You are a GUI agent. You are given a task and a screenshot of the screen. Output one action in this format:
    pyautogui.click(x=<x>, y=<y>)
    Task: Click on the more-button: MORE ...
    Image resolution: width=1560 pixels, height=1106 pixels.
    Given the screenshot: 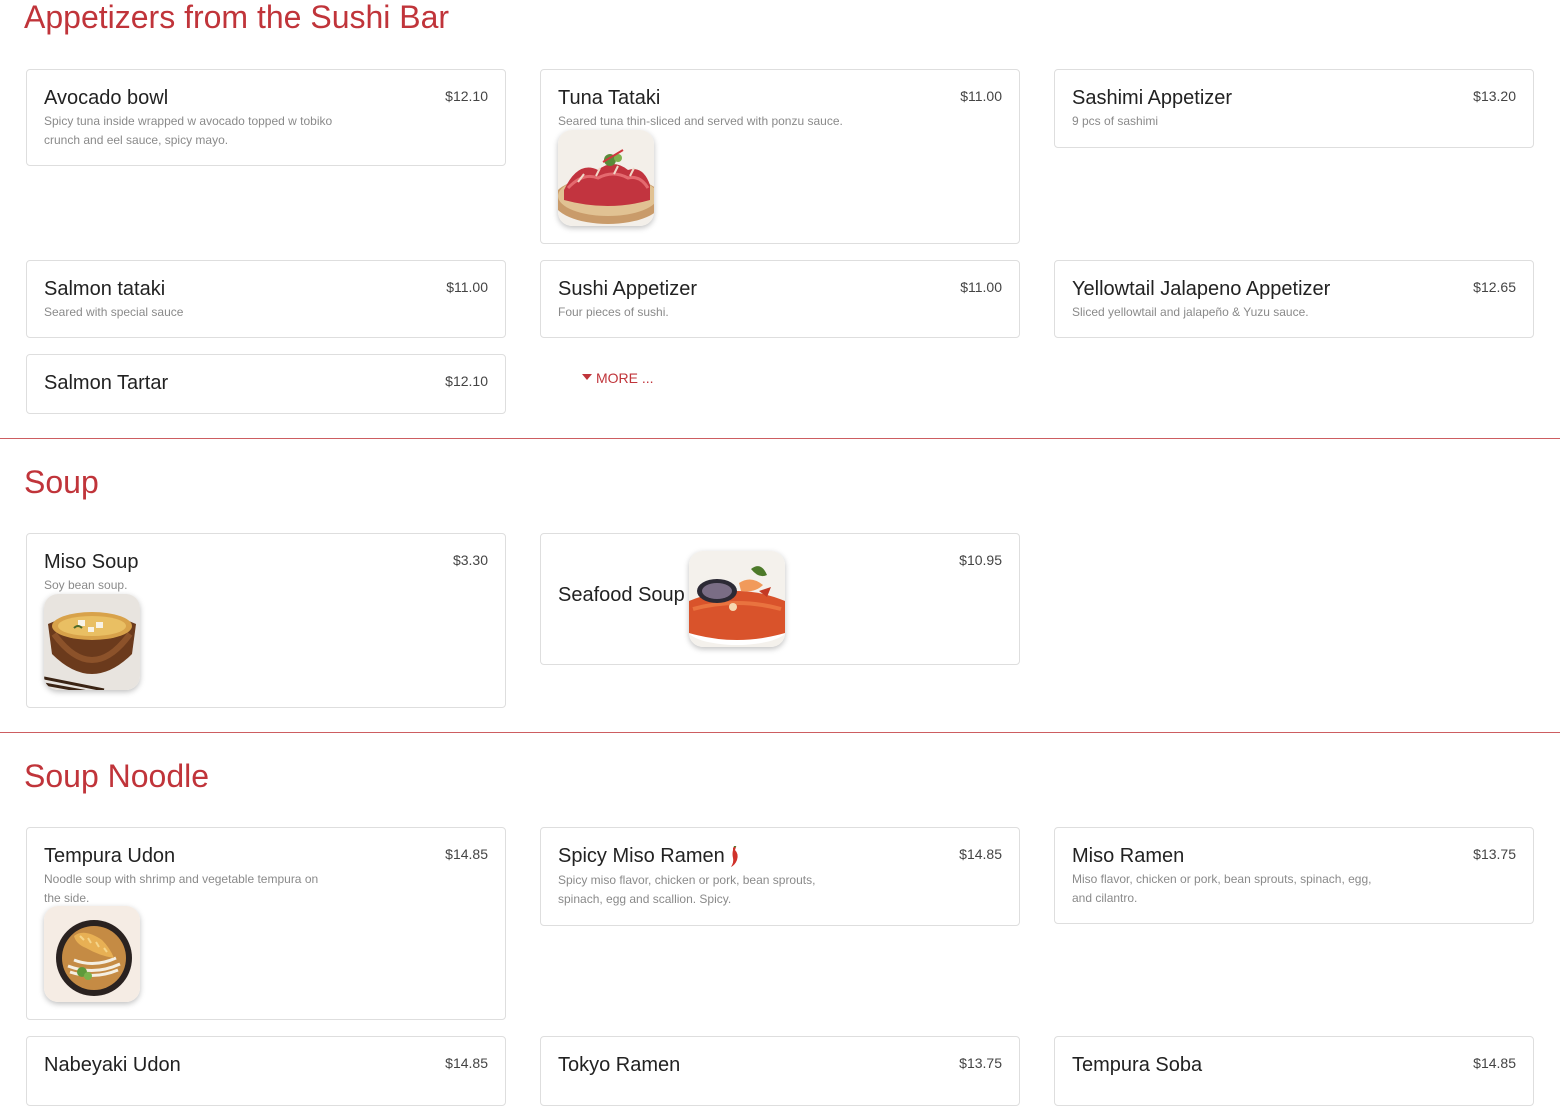 What is the action you would take?
    pyautogui.click(x=618, y=378)
    